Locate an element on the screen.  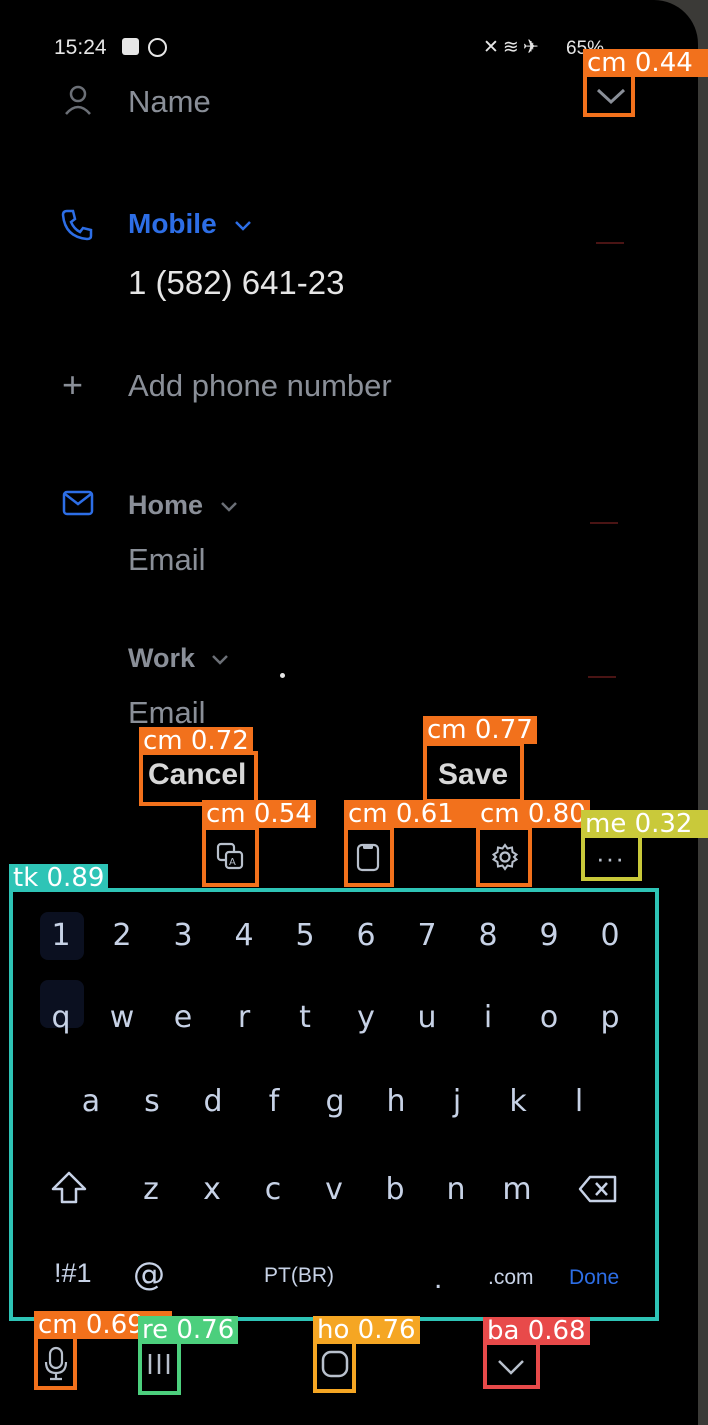
detection-box-clipboard is located at coordinates (369, 856).